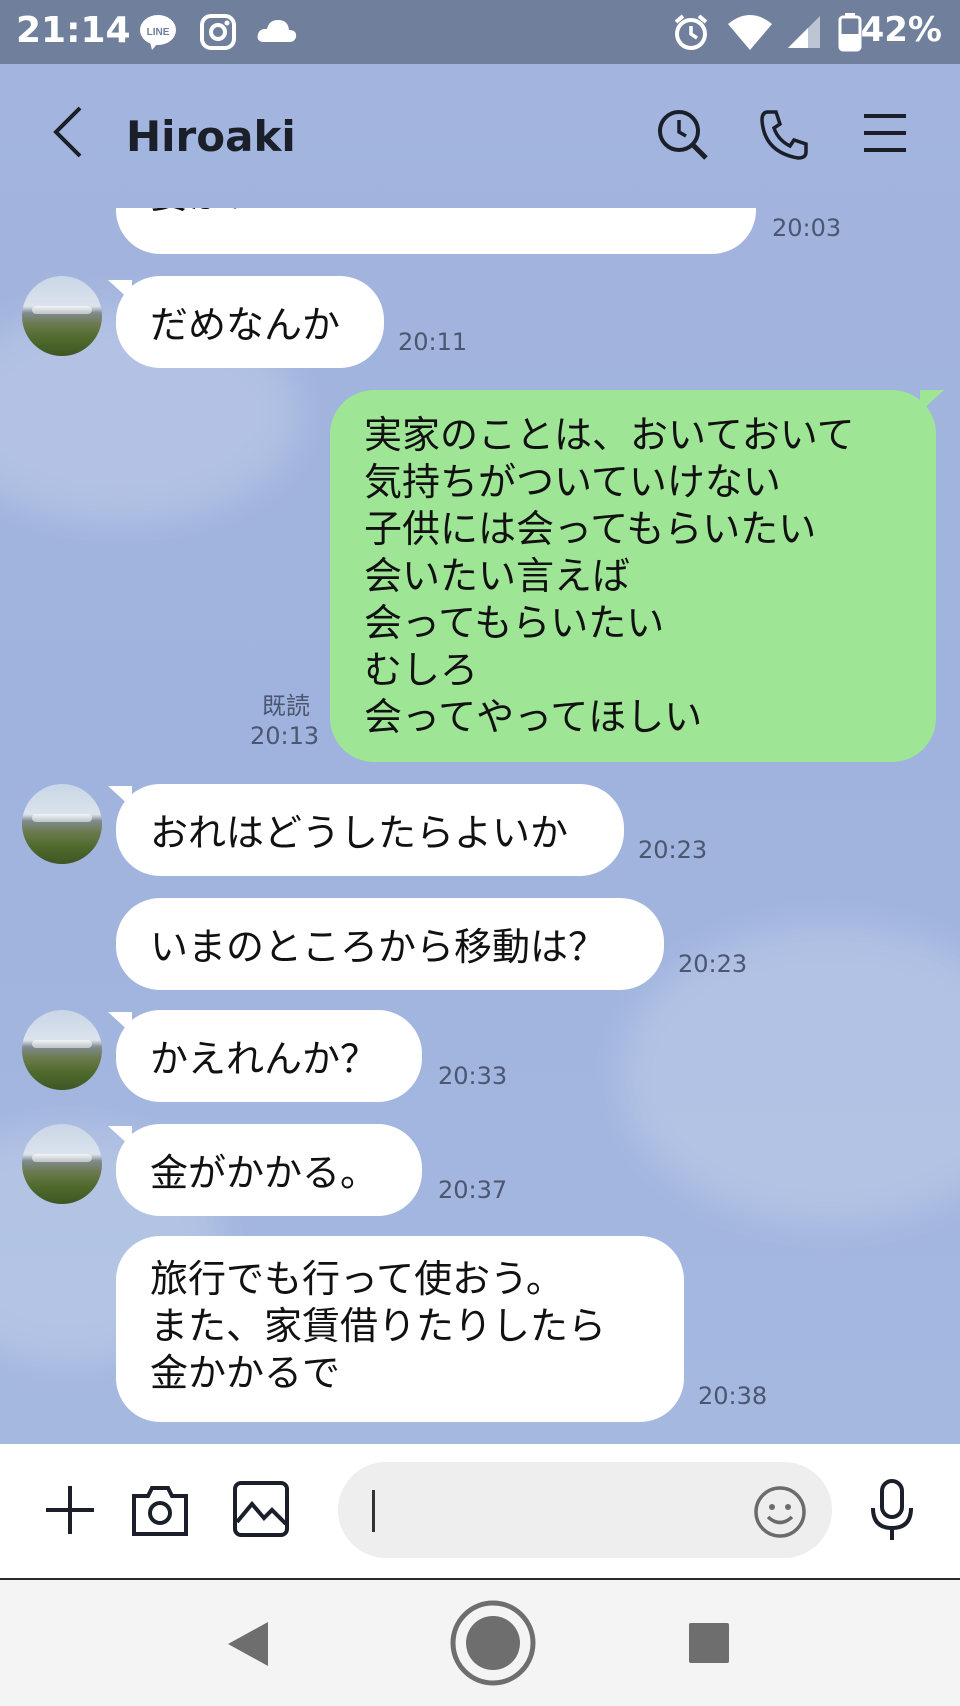 The height and width of the screenshot is (1706, 960). I want to click on microphone-icon, so click(892, 1510).